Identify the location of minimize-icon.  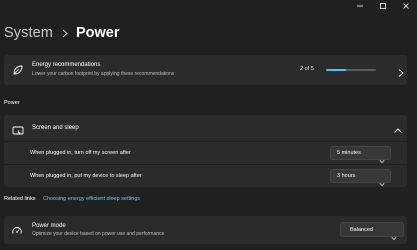
(359, 6).